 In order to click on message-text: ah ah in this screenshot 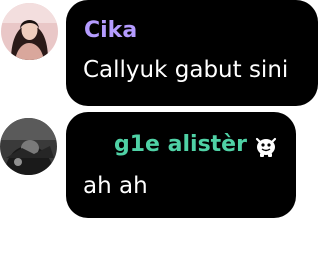, I will do `click(115, 186)`.